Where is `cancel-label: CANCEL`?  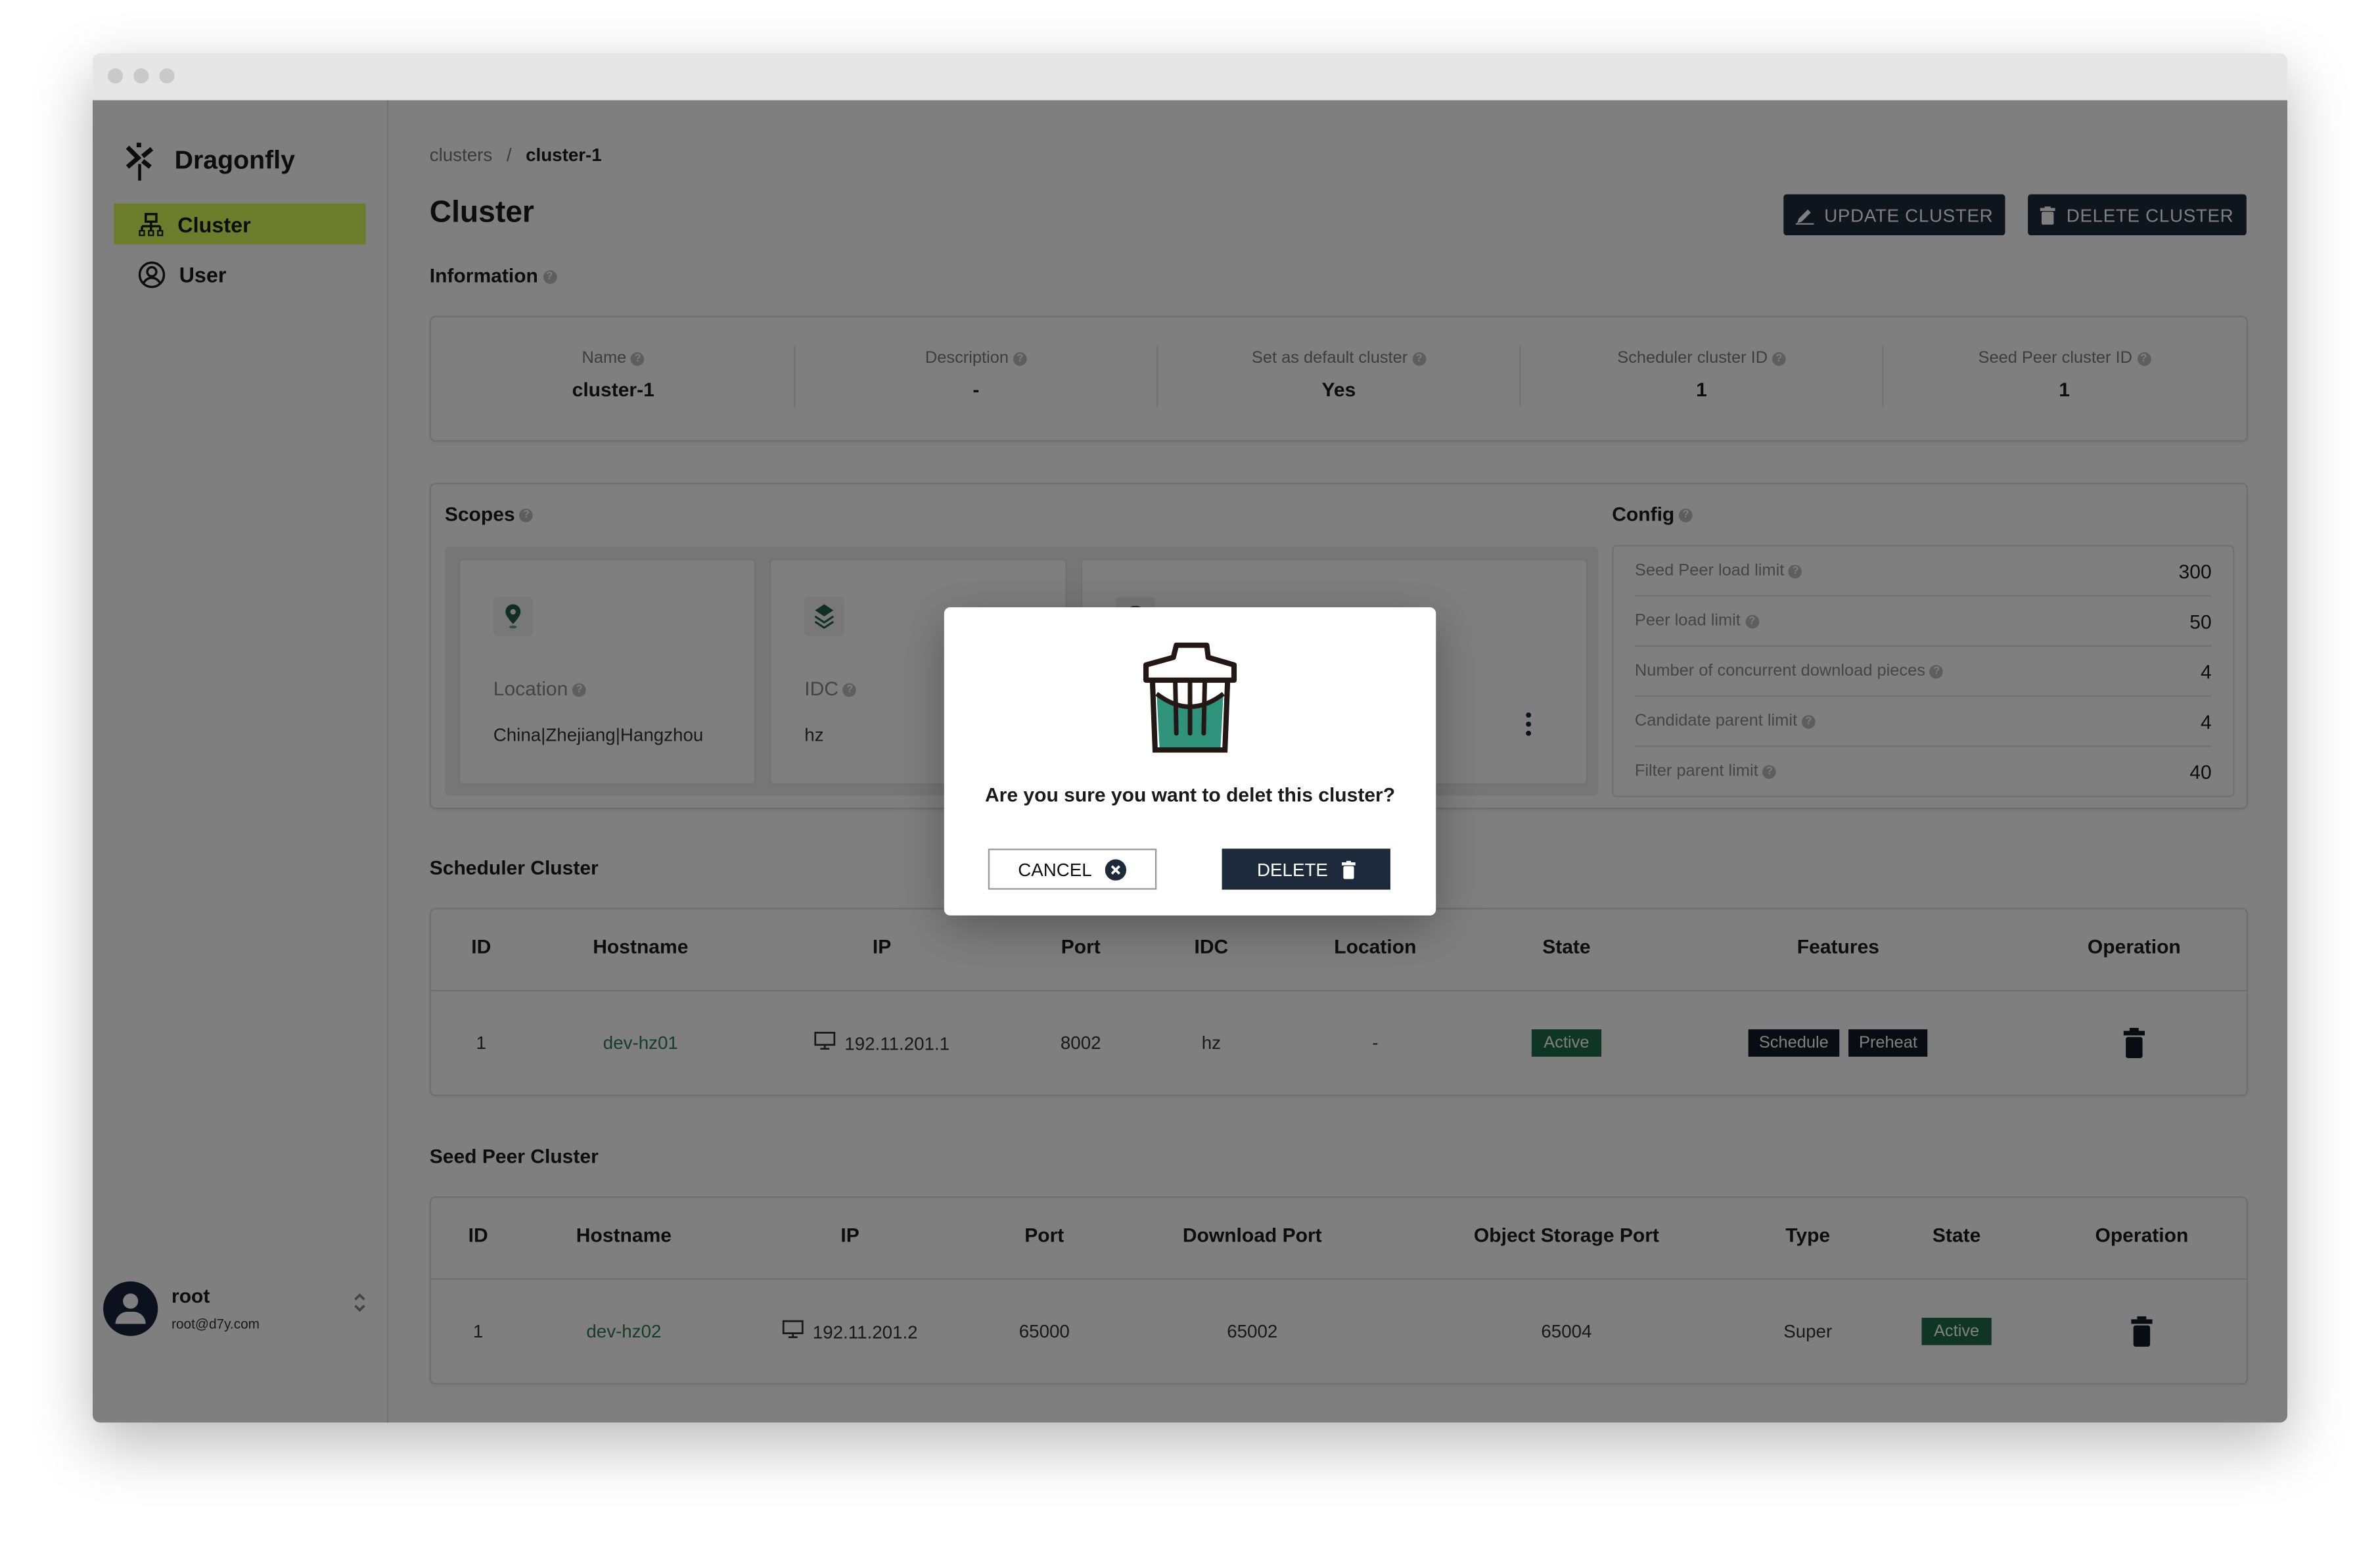
cancel-label: CANCEL is located at coordinates (1055, 869).